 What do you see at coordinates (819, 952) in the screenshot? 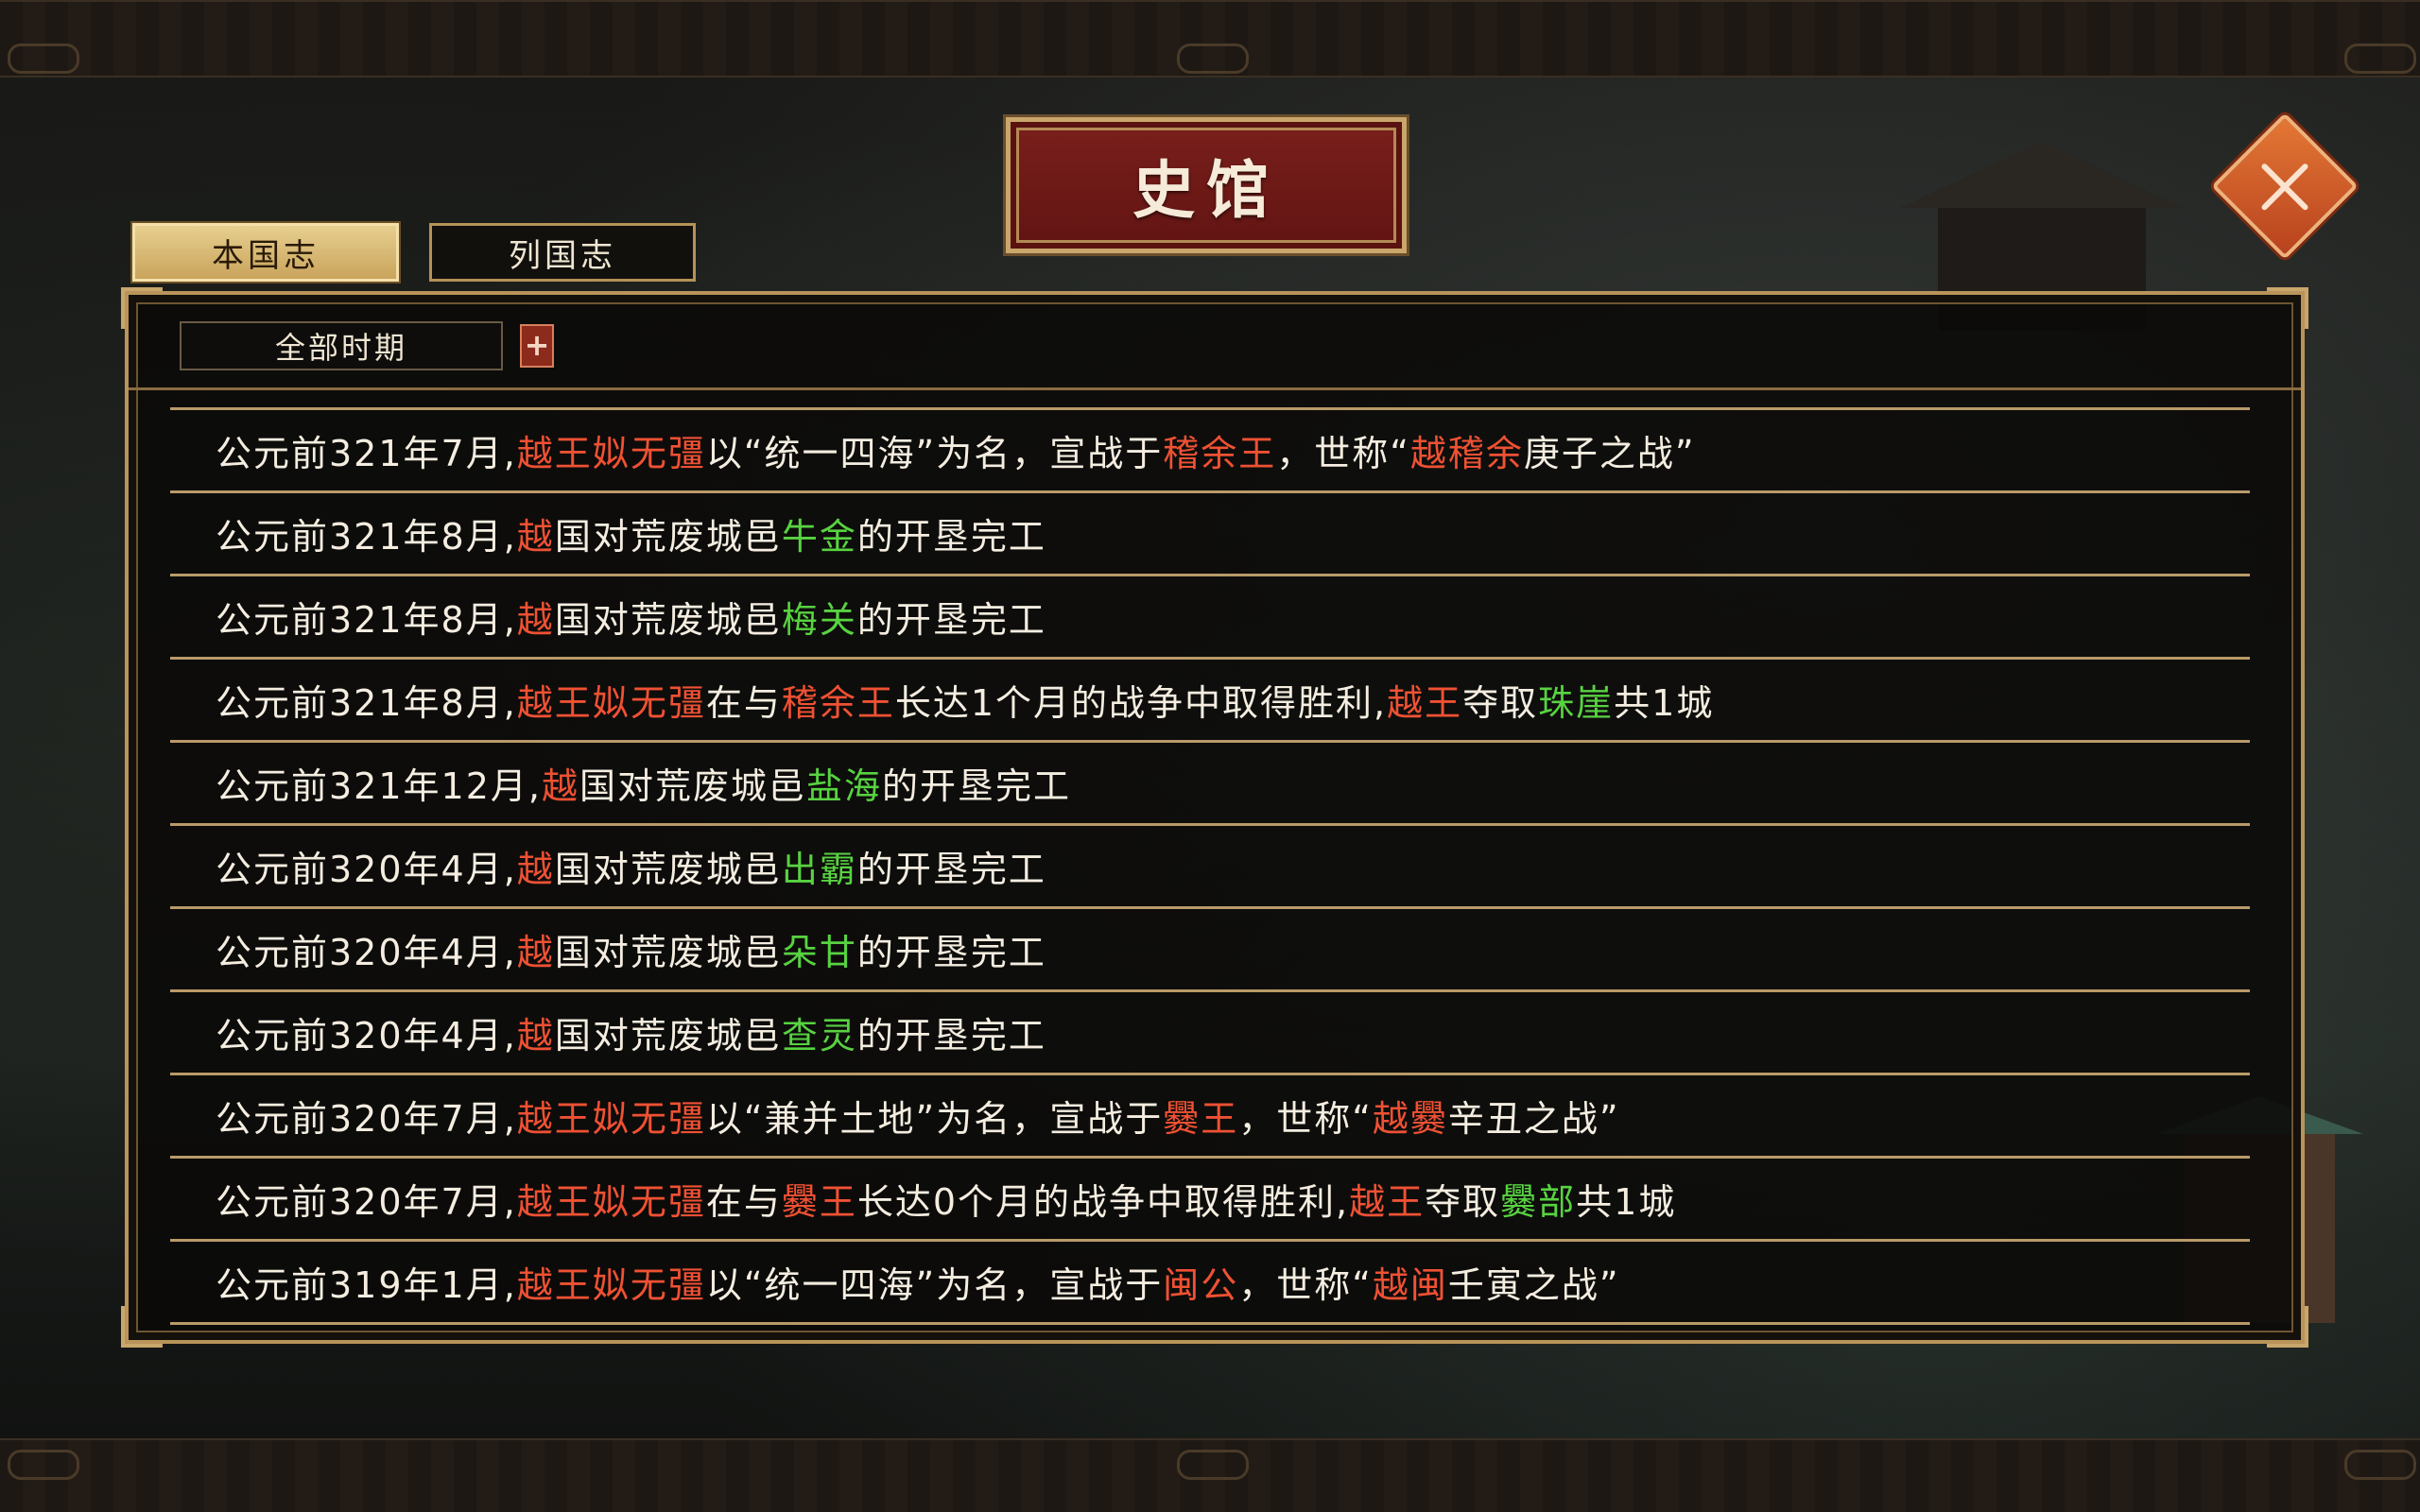
I see `city-name: 朵甘` at bounding box center [819, 952].